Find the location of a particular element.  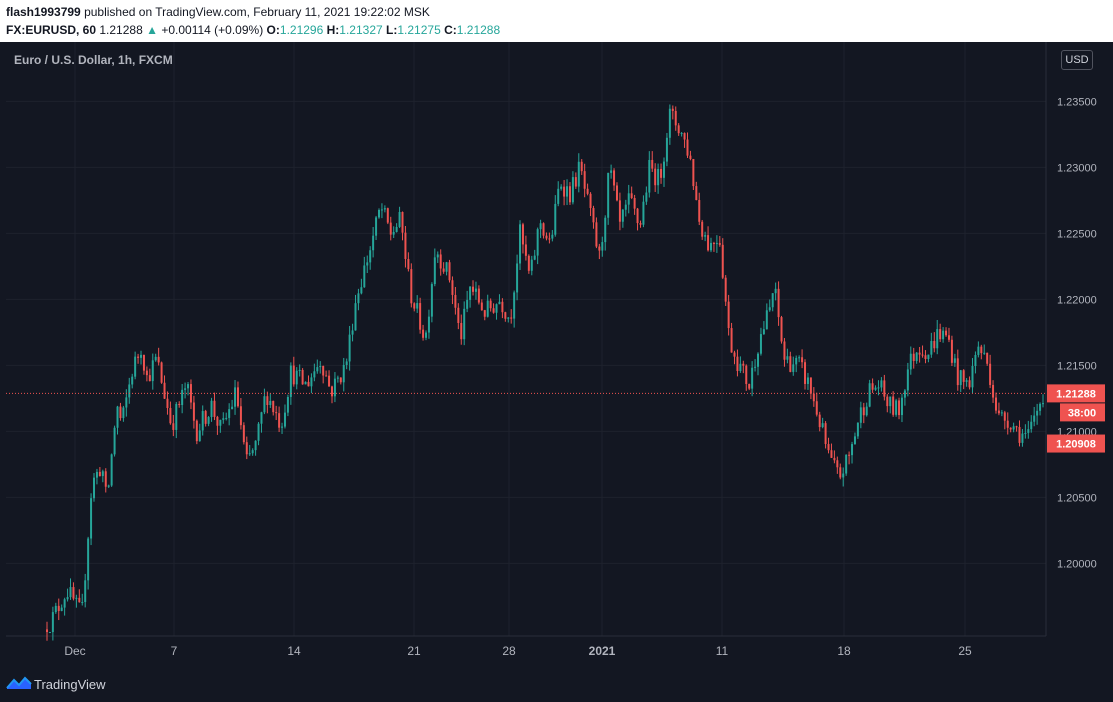

up-triangle-icon: ▲ is located at coordinates (152, 30).